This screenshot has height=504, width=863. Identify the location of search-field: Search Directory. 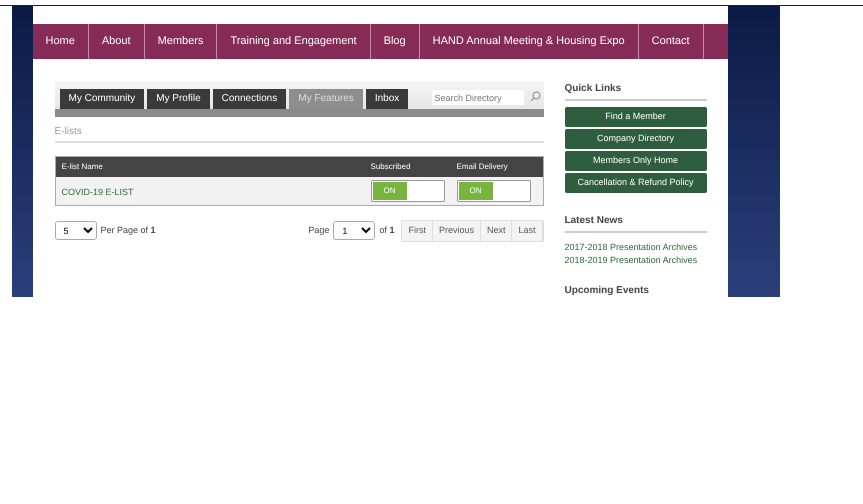
(478, 97).